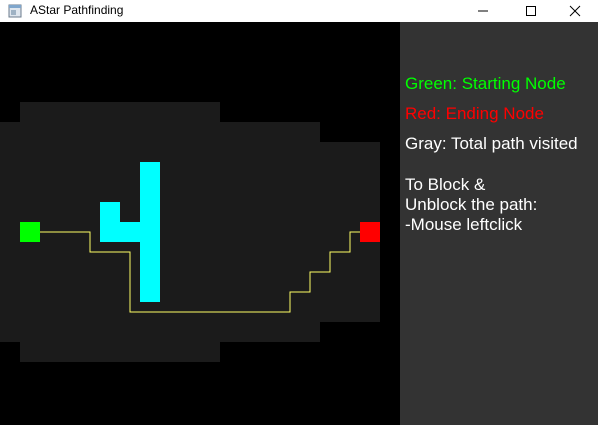 The height and width of the screenshot is (429, 598). What do you see at coordinates (491, 143) in the screenshot?
I see `legend-visited: Gray: Total path visited` at bounding box center [491, 143].